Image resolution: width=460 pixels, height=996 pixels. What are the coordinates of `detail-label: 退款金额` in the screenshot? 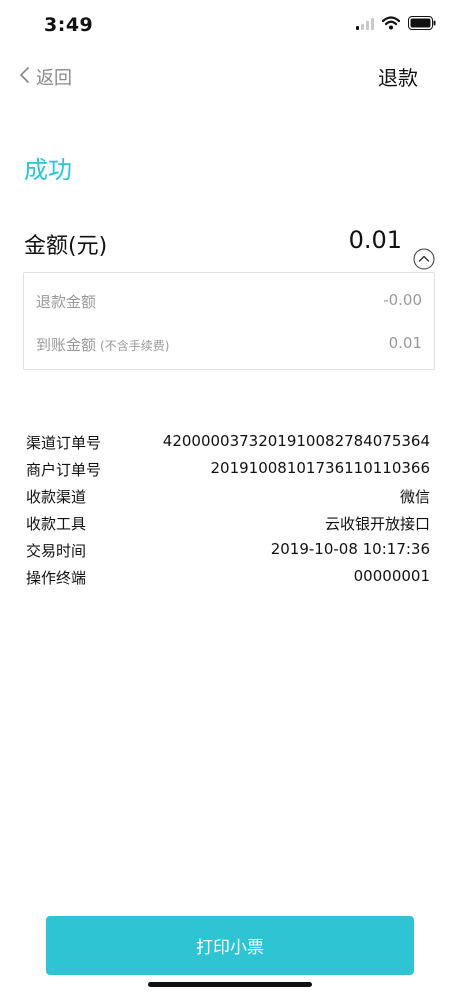 It's located at (66, 302).